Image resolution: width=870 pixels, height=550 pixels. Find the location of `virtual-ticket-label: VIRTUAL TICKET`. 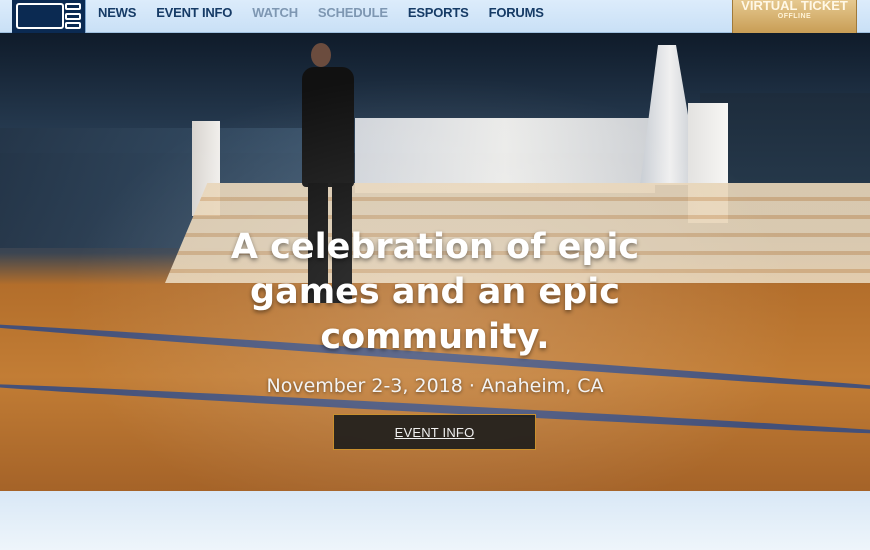

virtual-ticket-label: VIRTUAL TICKET is located at coordinates (794, 6).